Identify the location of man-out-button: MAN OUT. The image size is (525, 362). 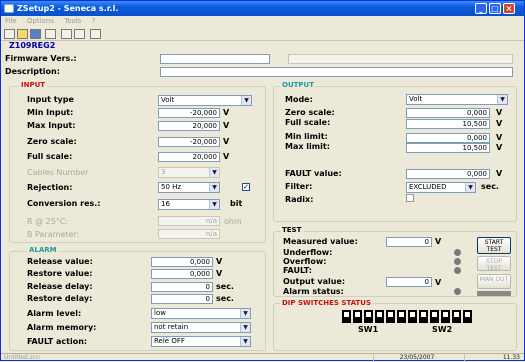
(494, 281).